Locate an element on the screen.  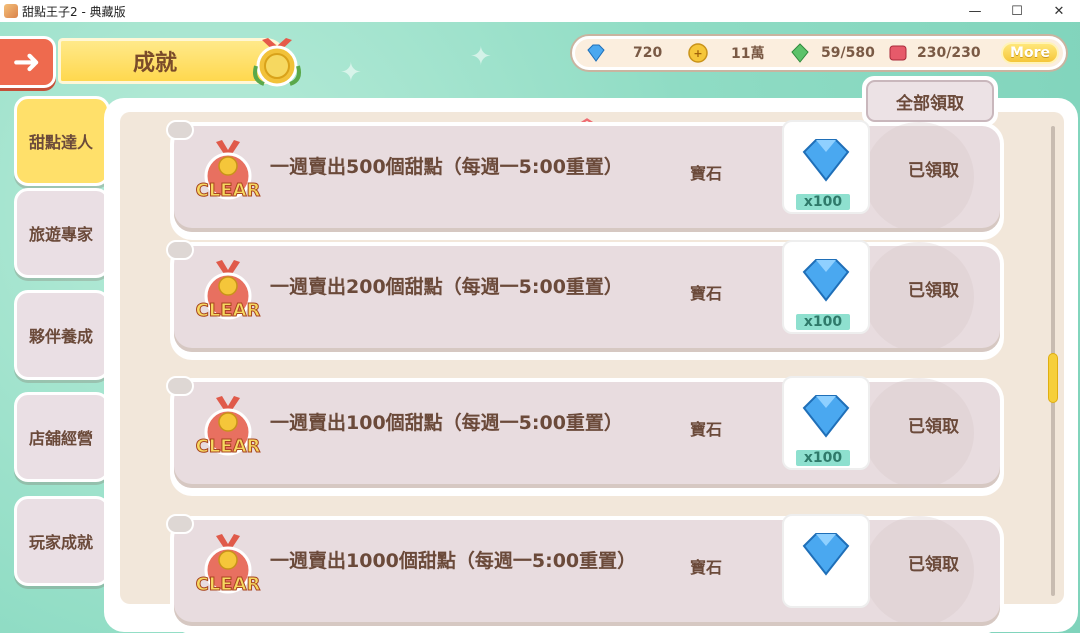
nav-item-label: 旅遊專家 is located at coordinates (61, 234).